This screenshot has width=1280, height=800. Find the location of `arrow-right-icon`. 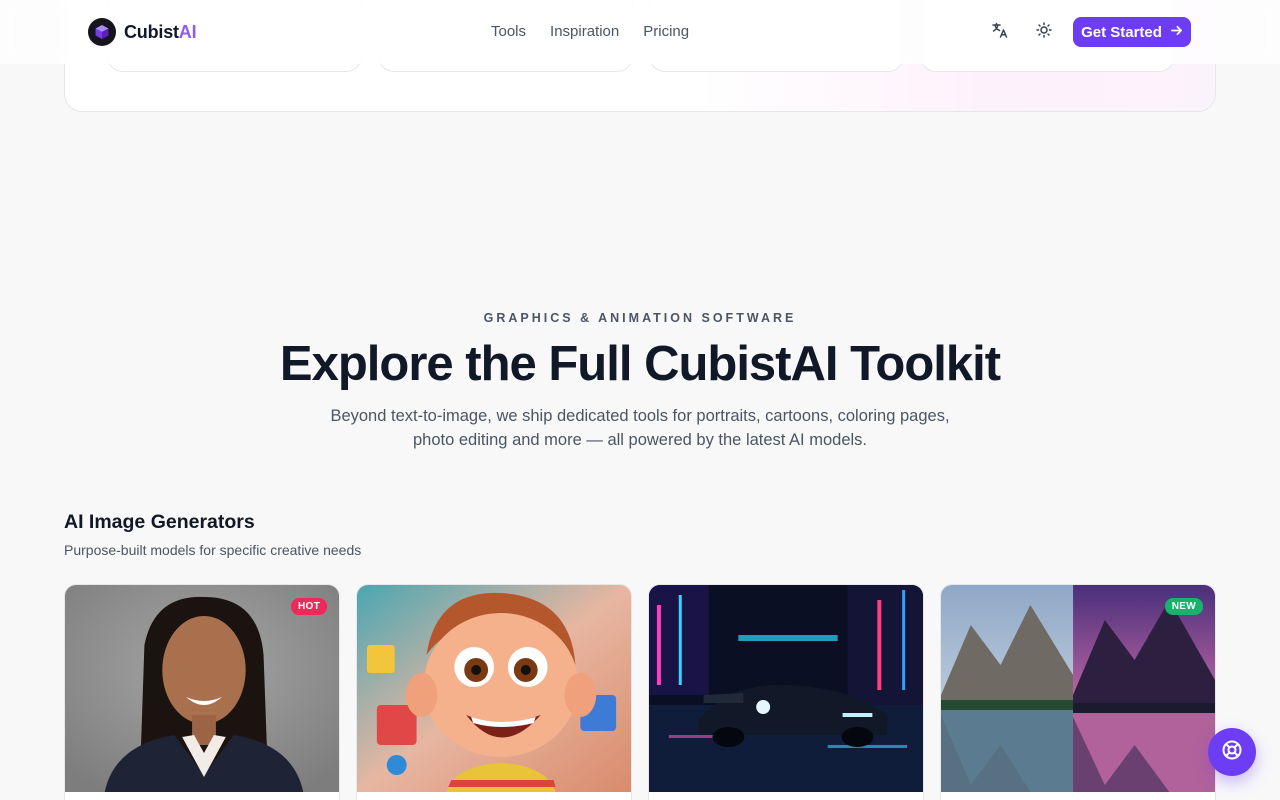

arrow-right-icon is located at coordinates (1176, 32).